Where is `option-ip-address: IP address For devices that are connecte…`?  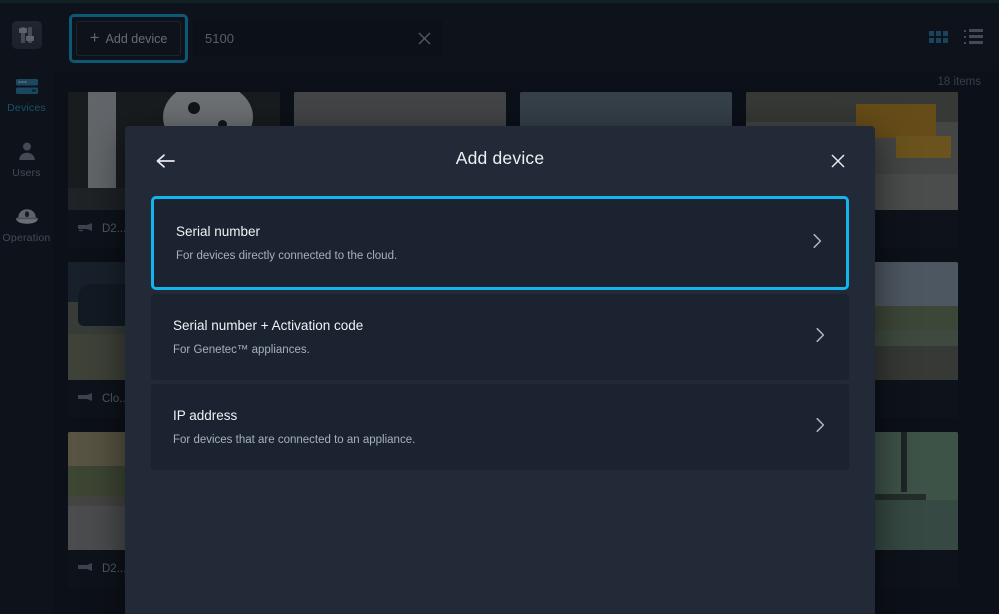 option-ip-address: IP address For devices that are connecte… is located at coordinates (500, 427).